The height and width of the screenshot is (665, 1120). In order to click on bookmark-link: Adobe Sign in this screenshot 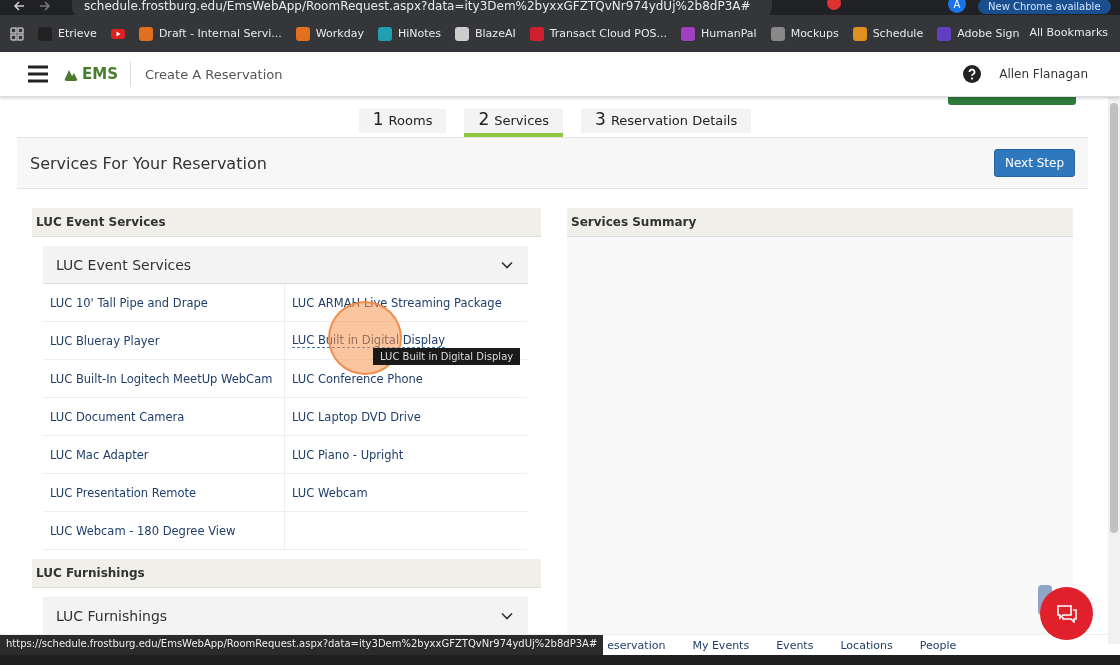, I will do `click(988, 33)`.